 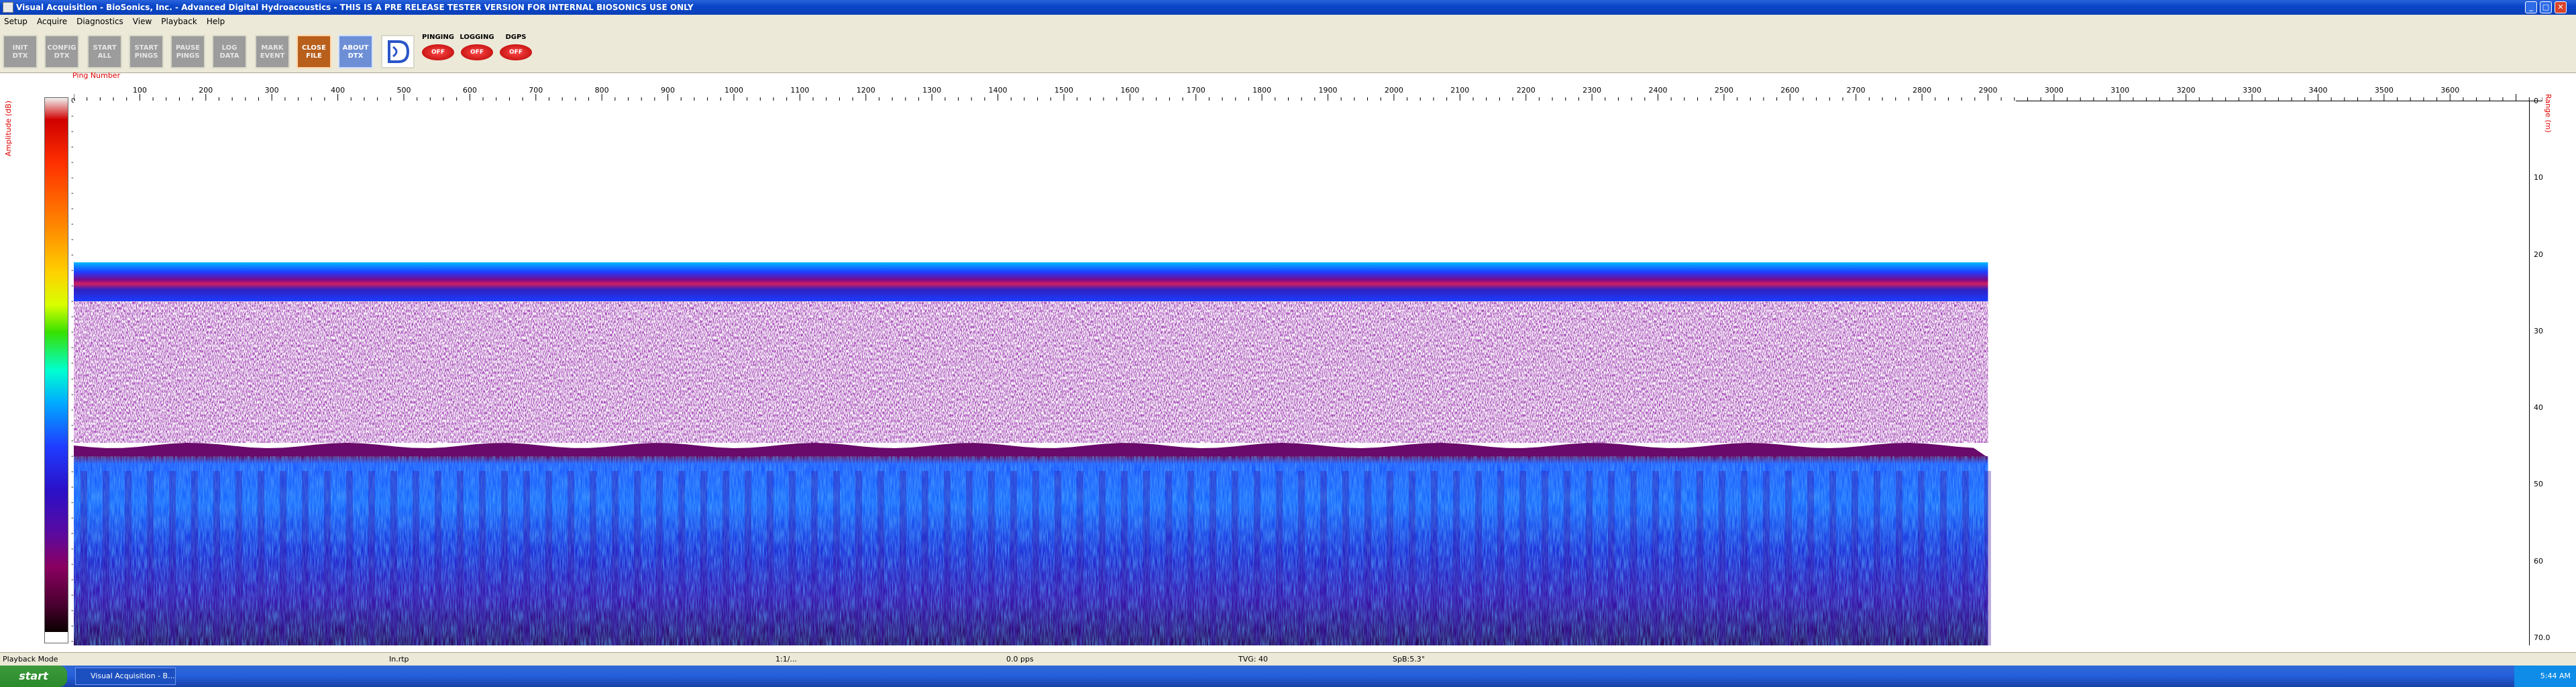 I want to click on button-label: ALL, so click(x=104, y=56).